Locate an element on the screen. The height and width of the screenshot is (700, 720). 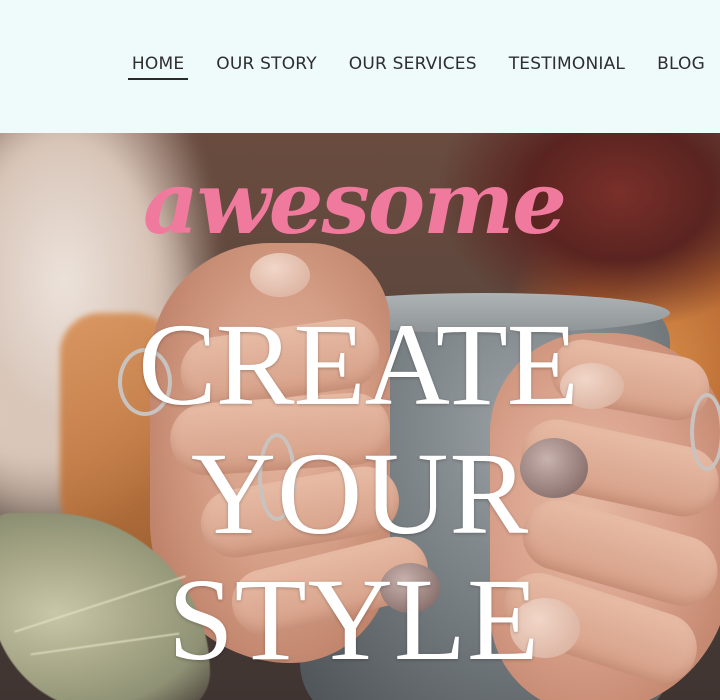
hero-script-word: awesome is located at coordinates (355, 203).